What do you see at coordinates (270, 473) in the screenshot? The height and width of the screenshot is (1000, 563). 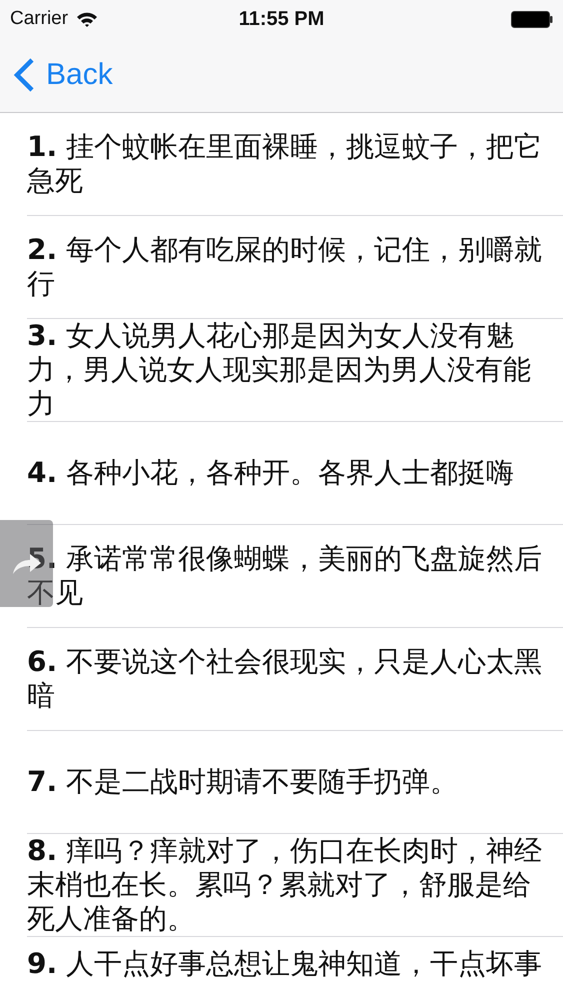 I see `joke-text: 4. 各种小花，各种开。各界人士都挺嗨` at bounding box center [270, 473].